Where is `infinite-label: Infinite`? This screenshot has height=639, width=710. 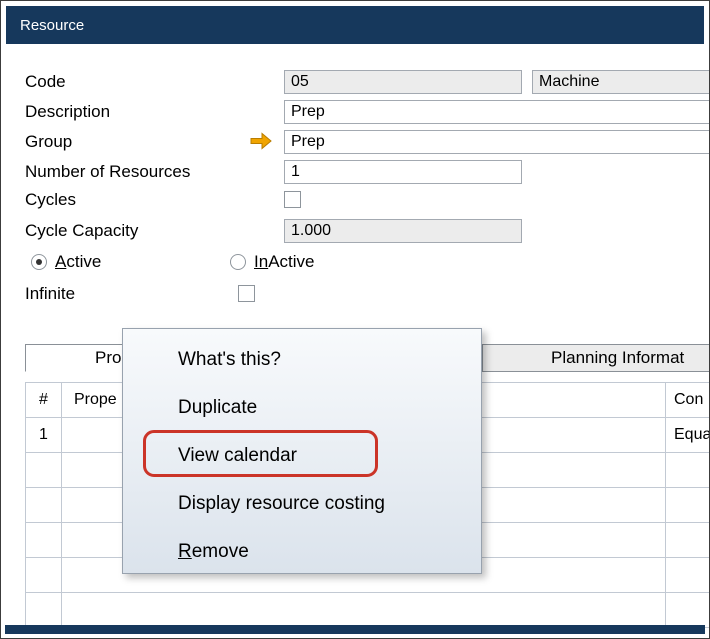
infinite-label: Infinite is located at coordinates (50, 293).